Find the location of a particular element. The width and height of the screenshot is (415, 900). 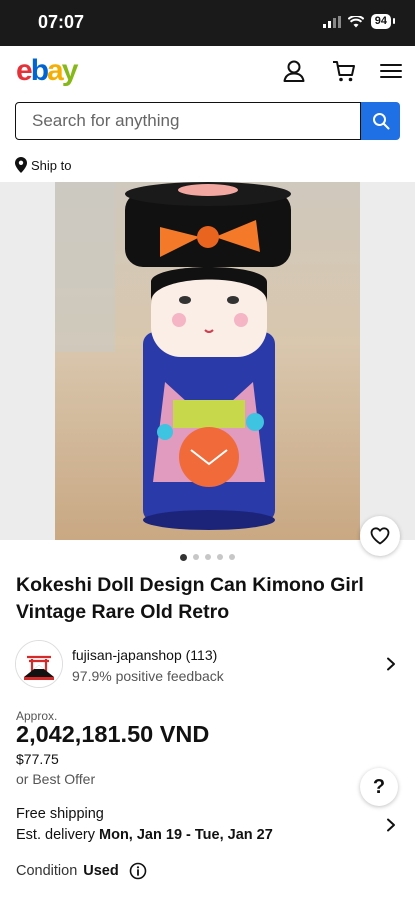

delivery-estimate: Est. delivery Mon, Jan 19 - Tue, Jan 27 is located at coordinates (144, 835).